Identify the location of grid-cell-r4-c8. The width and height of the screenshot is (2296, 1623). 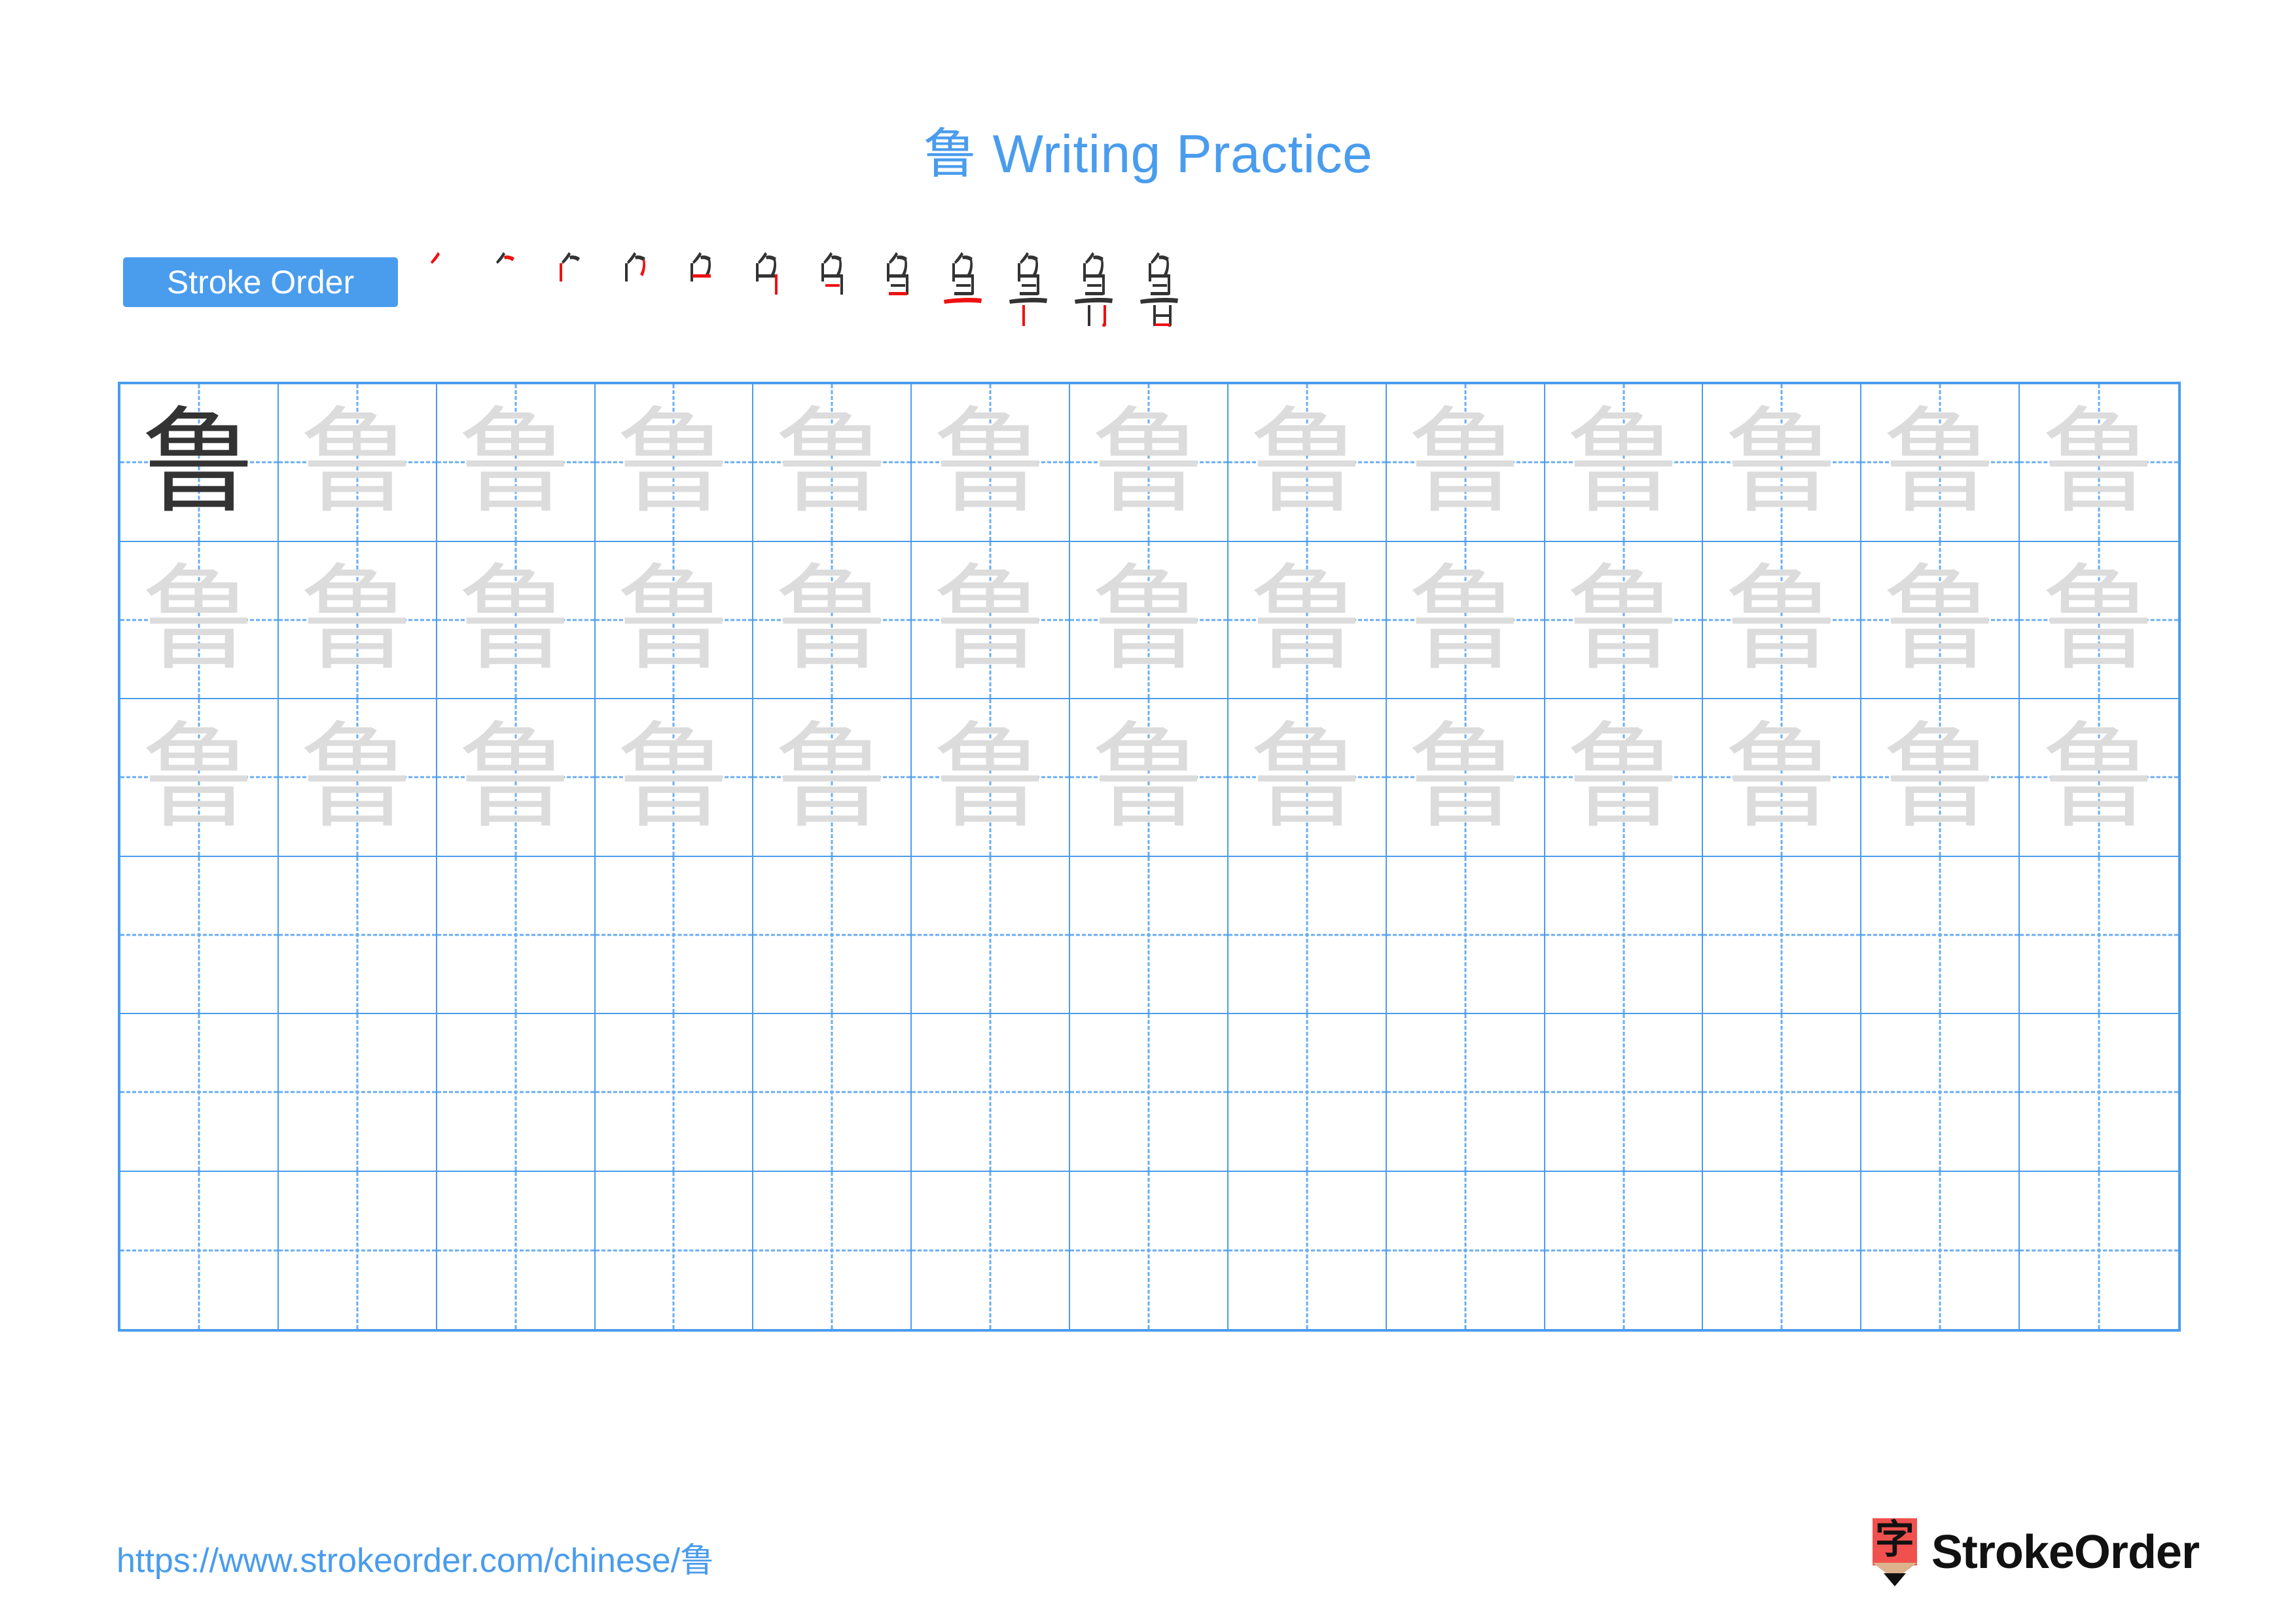
(1307, 935).